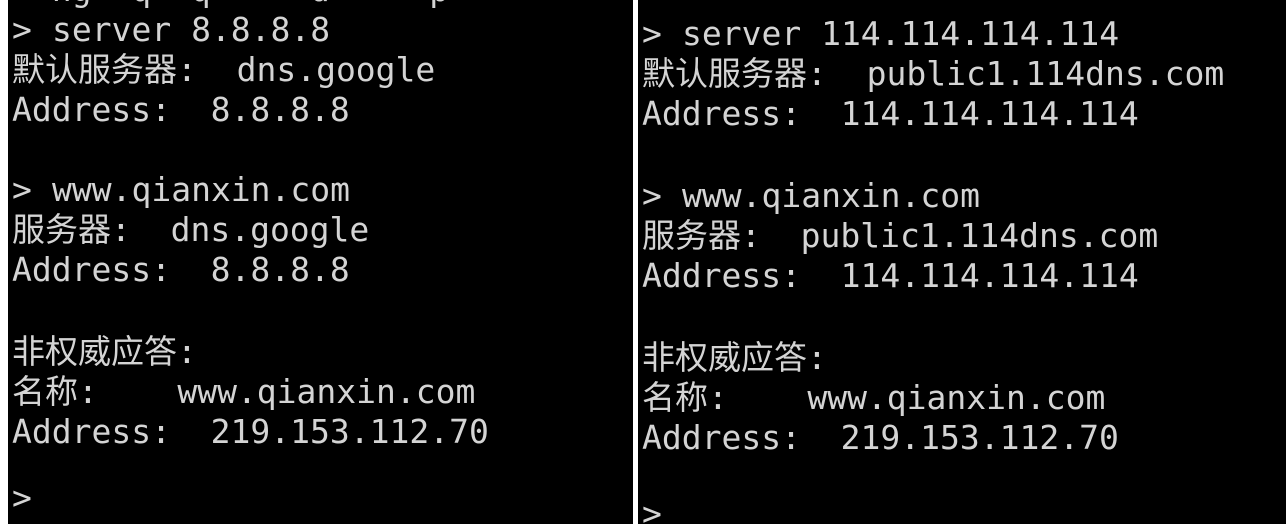 This screenshot has height=528, width=1286. I want to click on command-text: server 114.114.114.114, so click(901, 33).